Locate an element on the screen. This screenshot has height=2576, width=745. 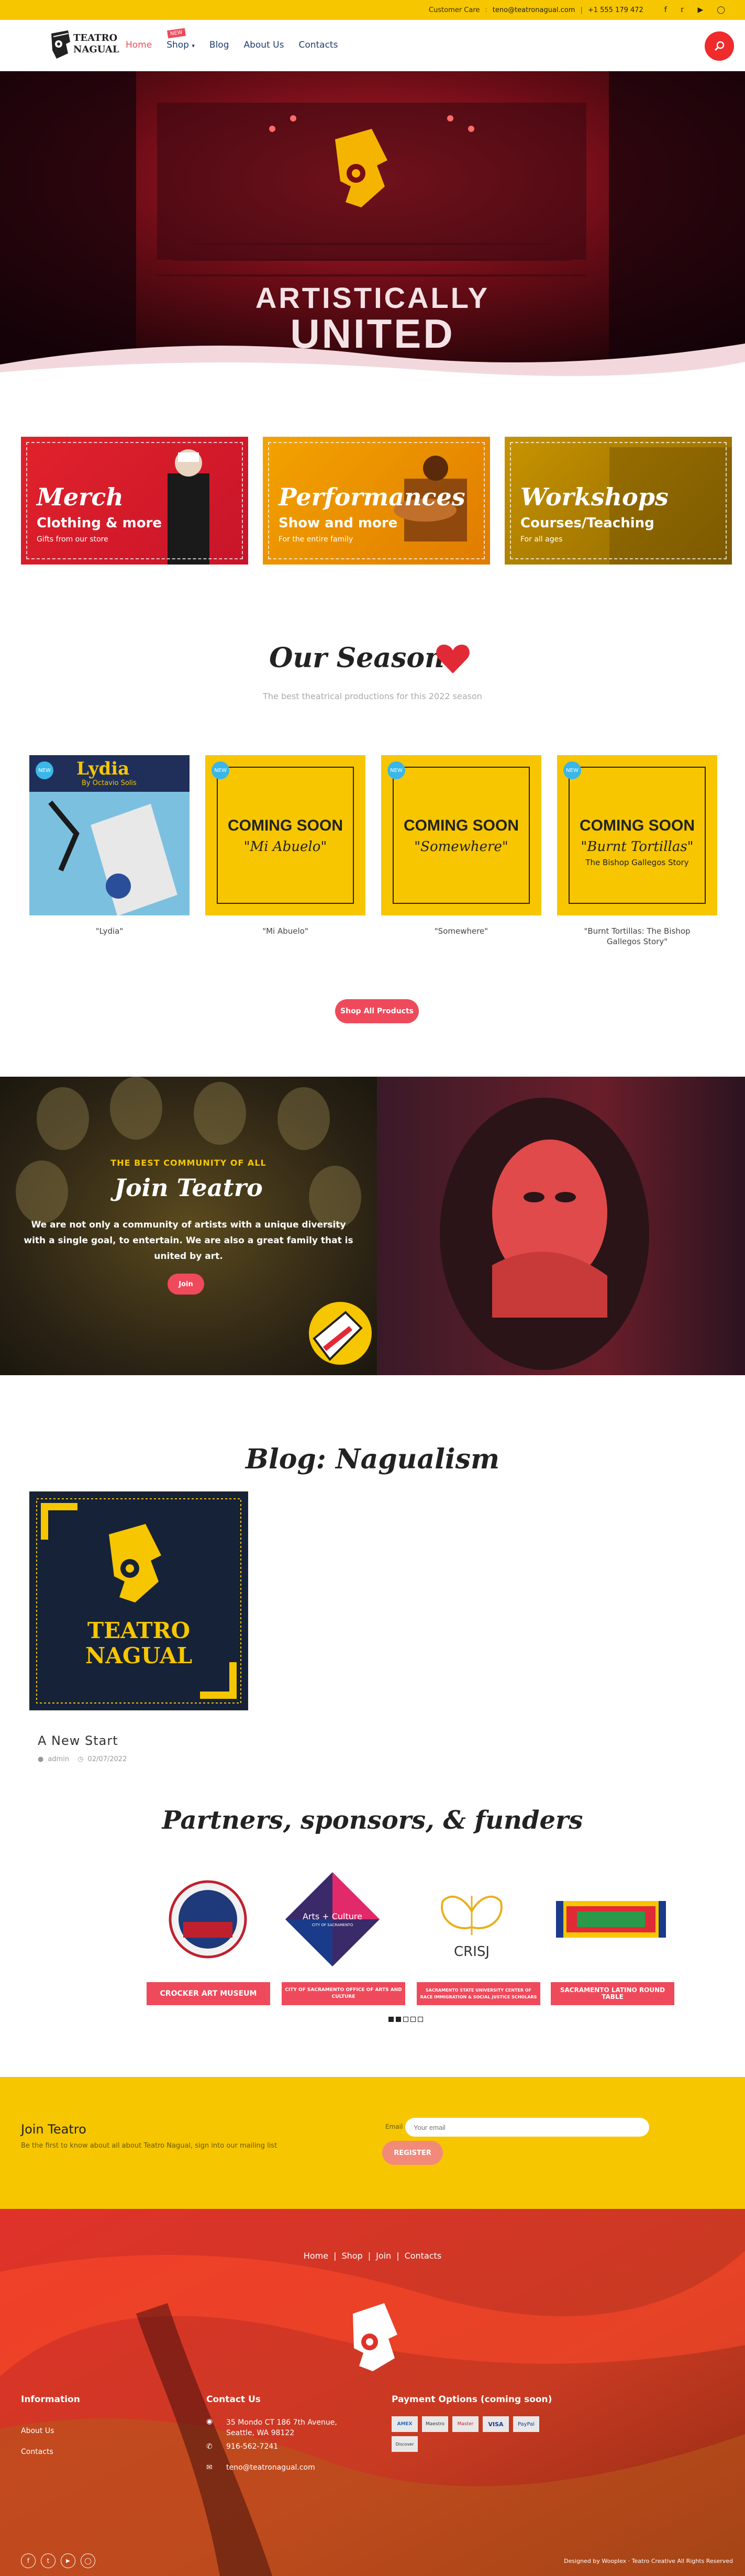
shop-all-button: Shop All Products is located at coordinates (377, 1011).